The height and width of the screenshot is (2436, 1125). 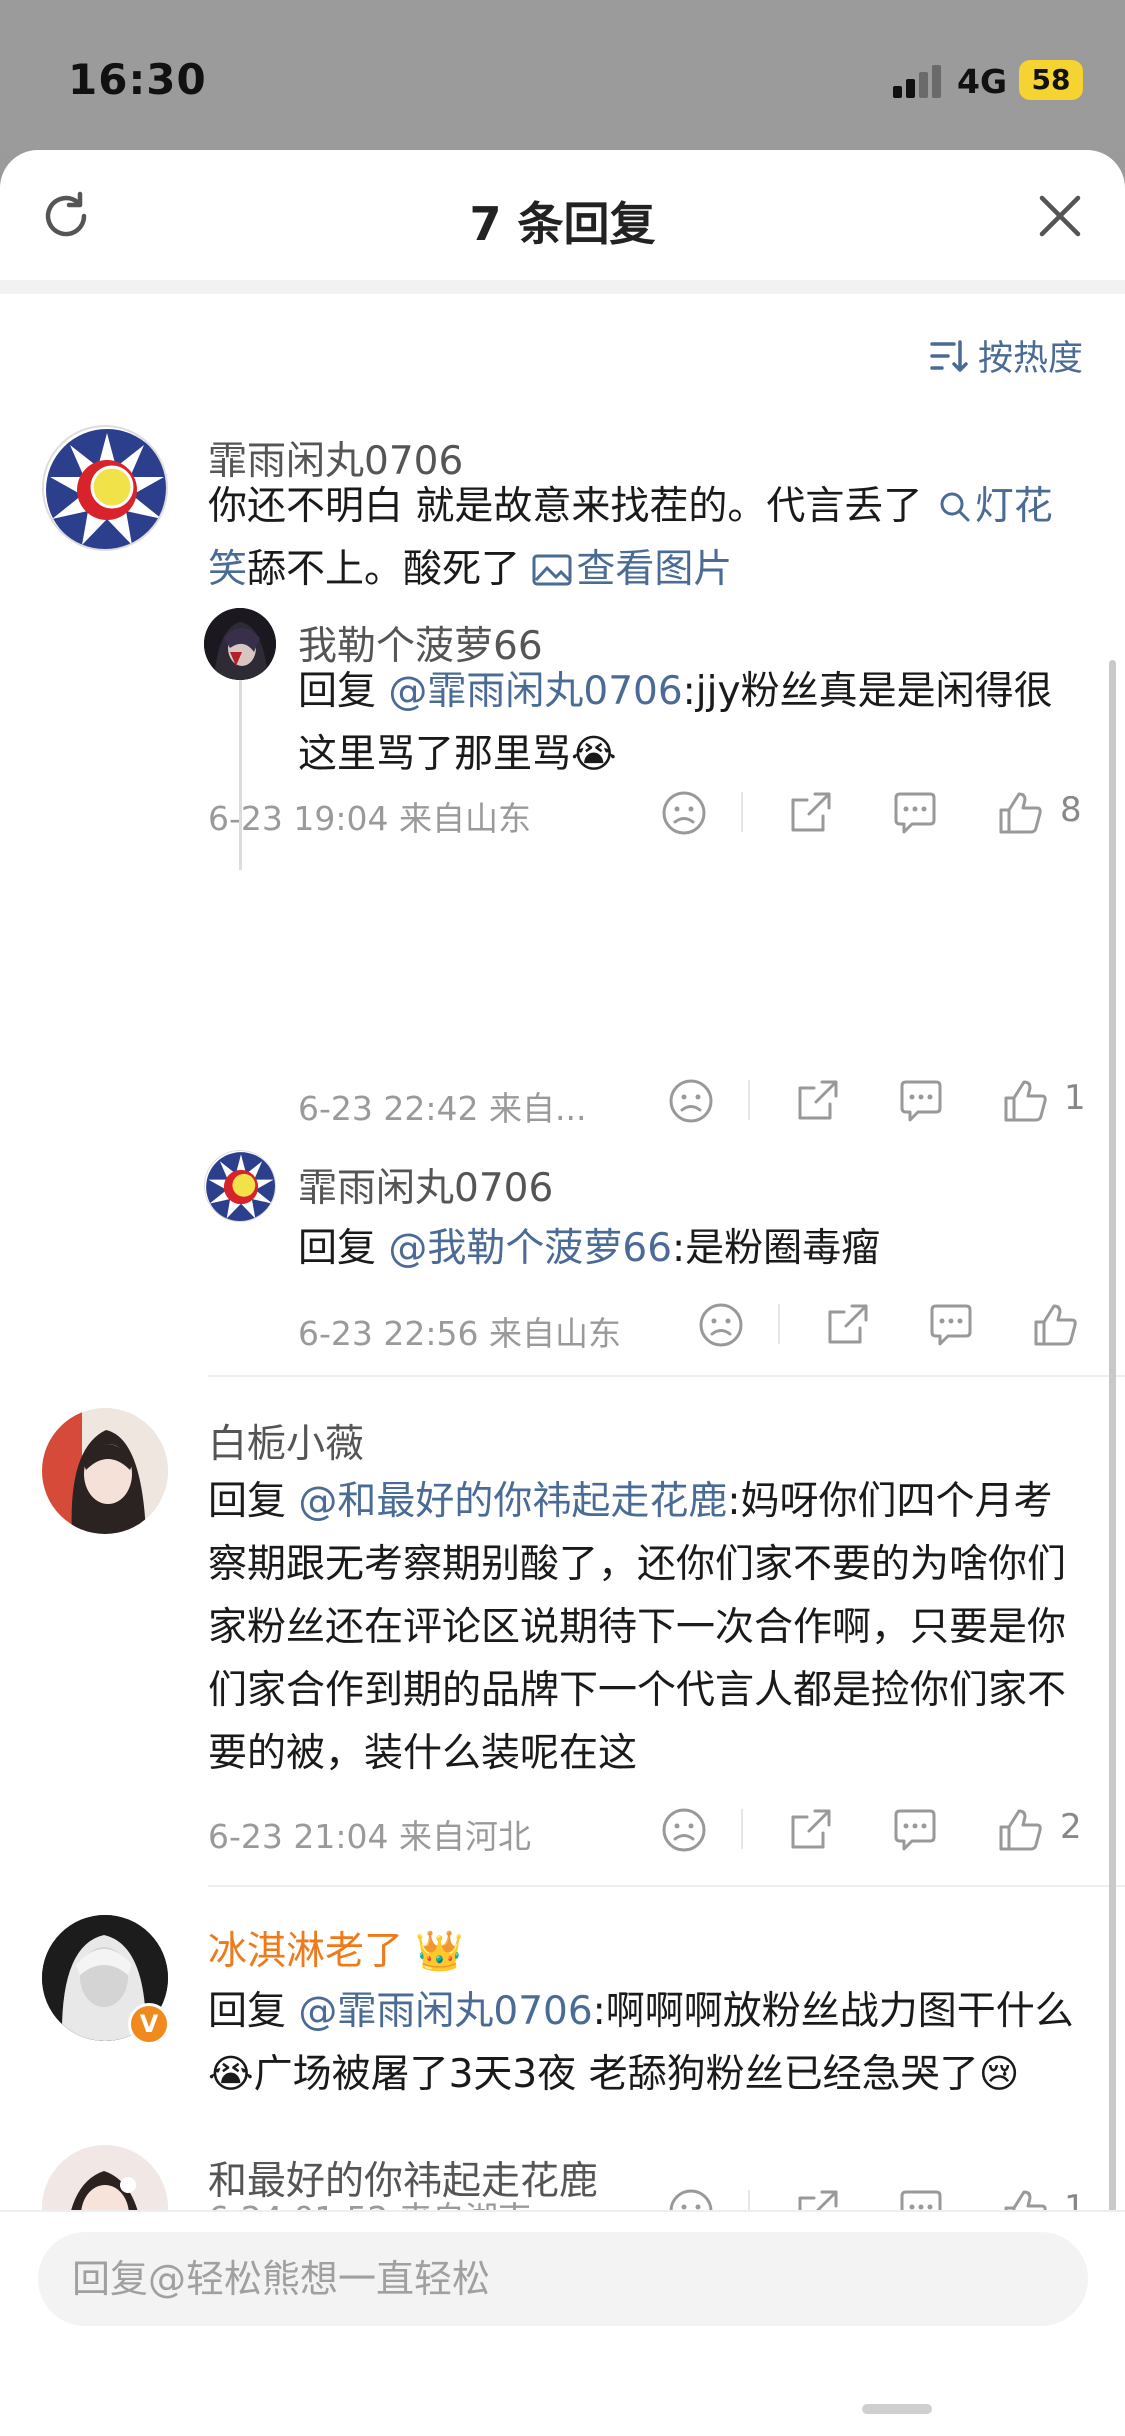 What do you see at coordinates (439, 1951) in the screenshot?
I see `vip-crown-icon: 👑` at bounding box center [439, 1951].